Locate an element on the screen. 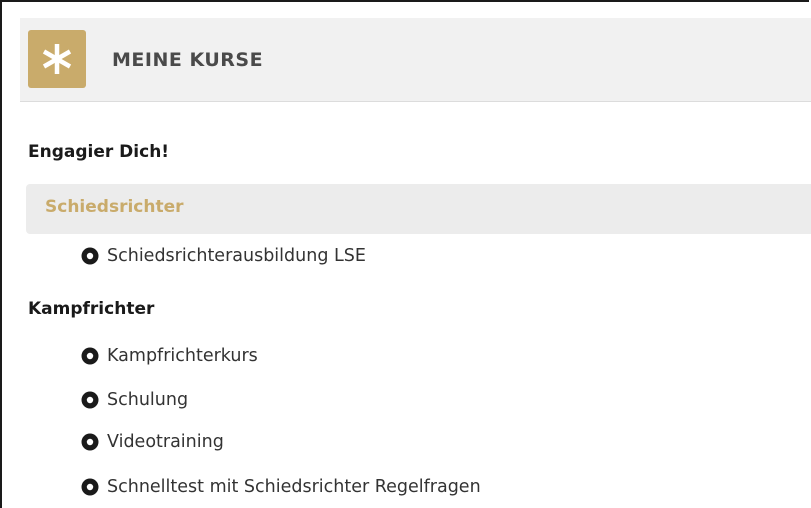 This screenshot has width=811, height=508. course-item-label: Schulung is located at coordinates (148, 400).